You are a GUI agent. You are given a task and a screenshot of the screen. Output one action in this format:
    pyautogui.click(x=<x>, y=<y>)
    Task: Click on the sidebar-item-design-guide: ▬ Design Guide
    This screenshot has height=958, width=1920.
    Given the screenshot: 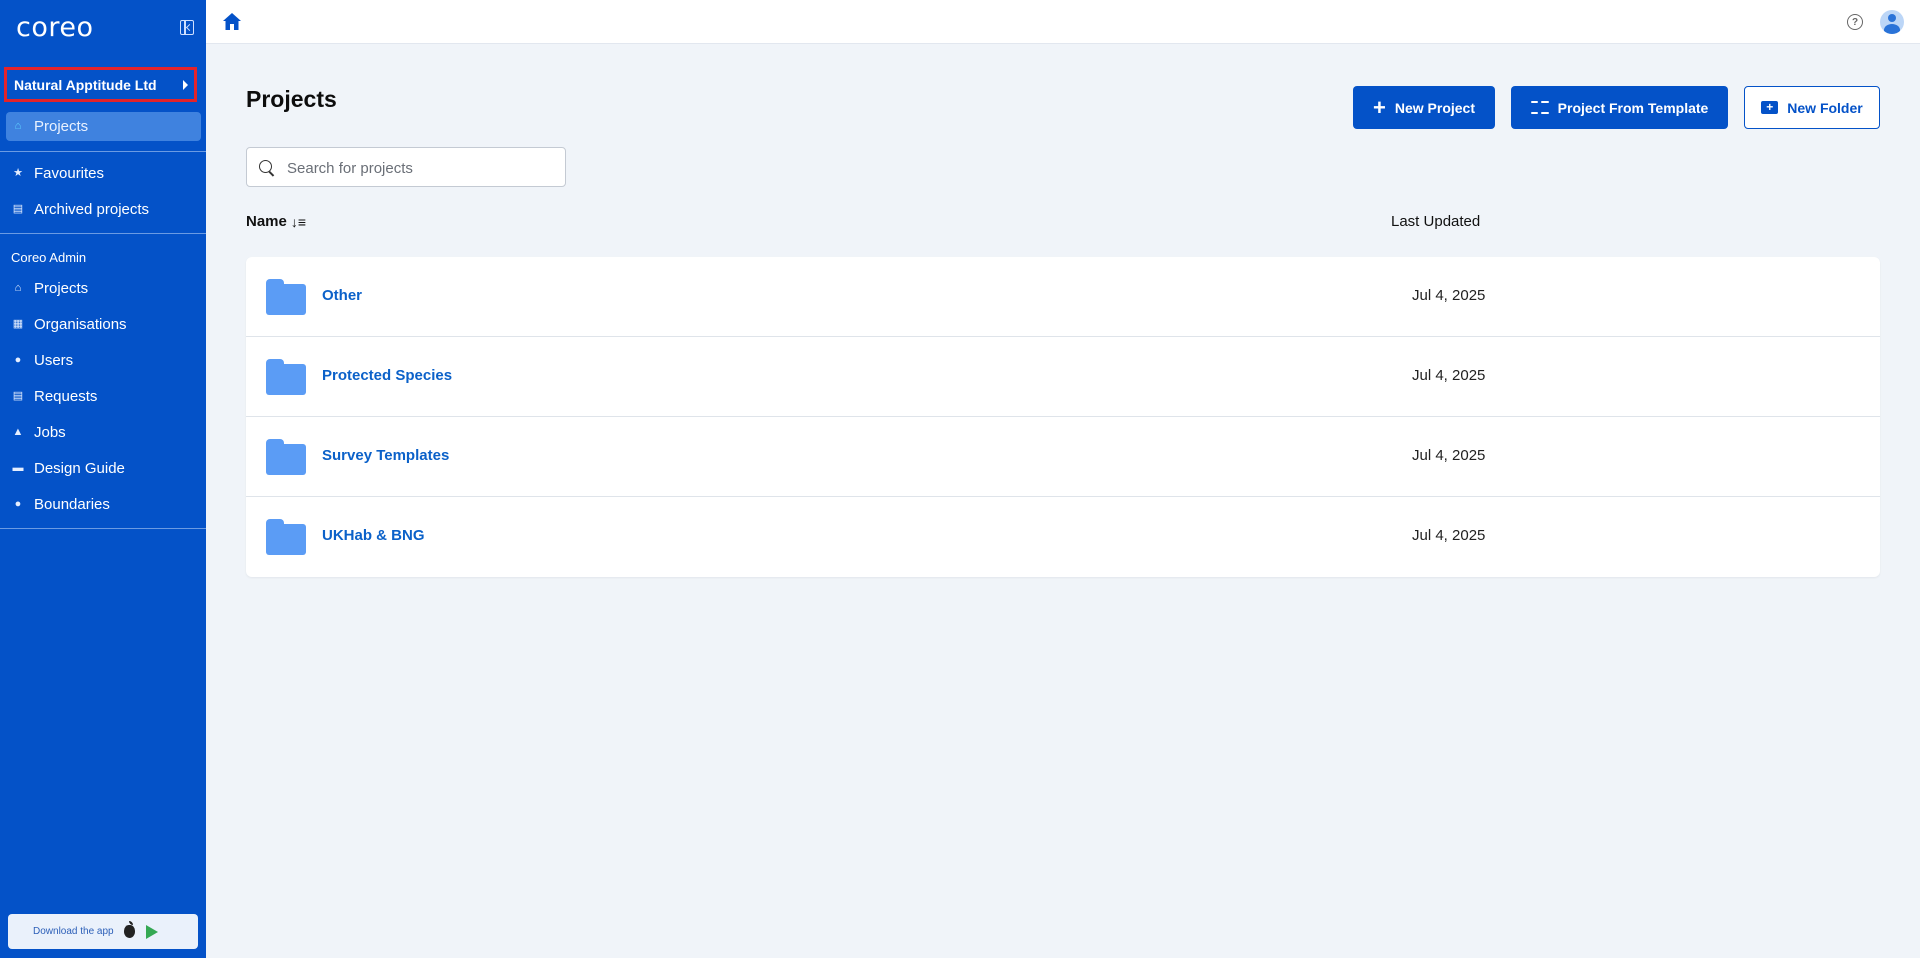 What is the action you would take?
    pyautogui.click(x=103, y=468)
    